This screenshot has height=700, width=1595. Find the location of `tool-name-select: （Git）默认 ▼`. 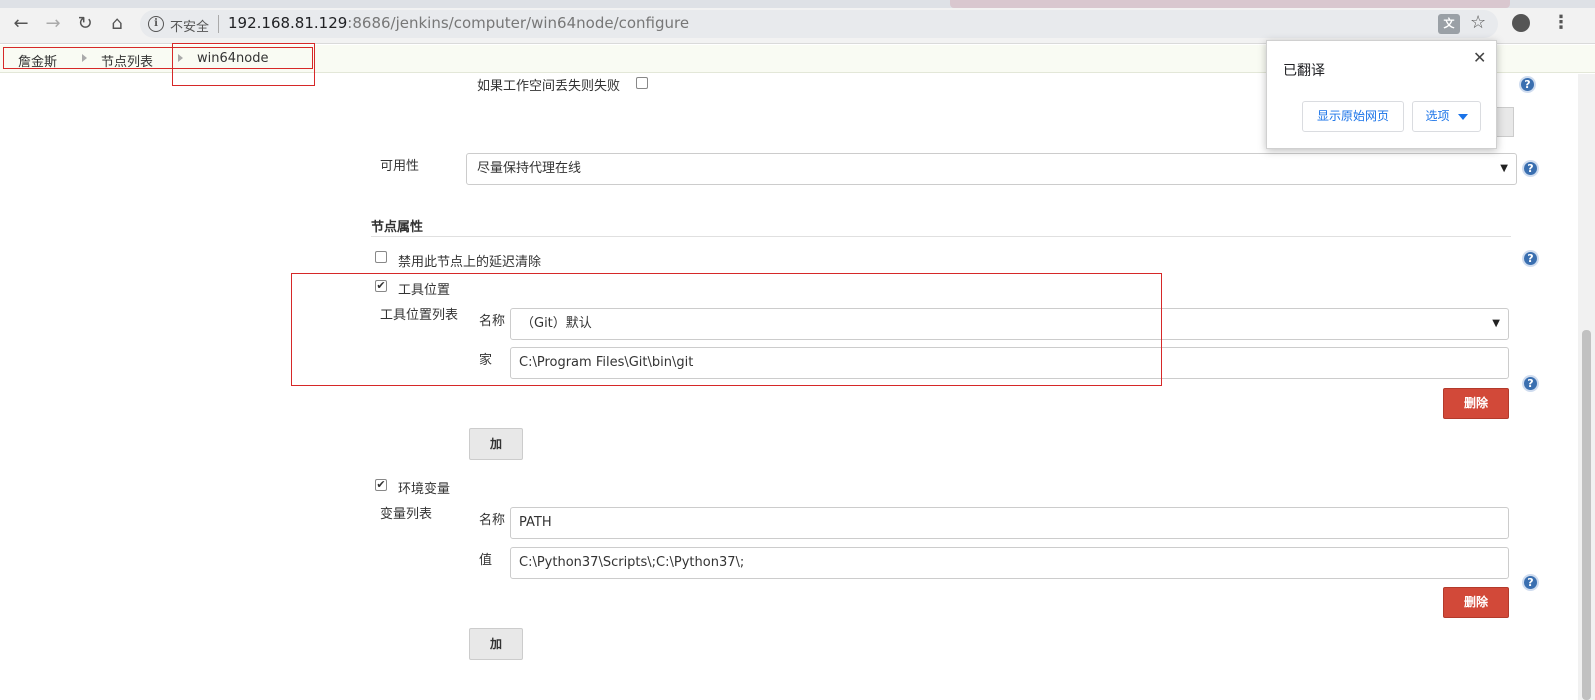

tool-name-select: （Git）默认 ▼ is located at coordinates (1009, 324).